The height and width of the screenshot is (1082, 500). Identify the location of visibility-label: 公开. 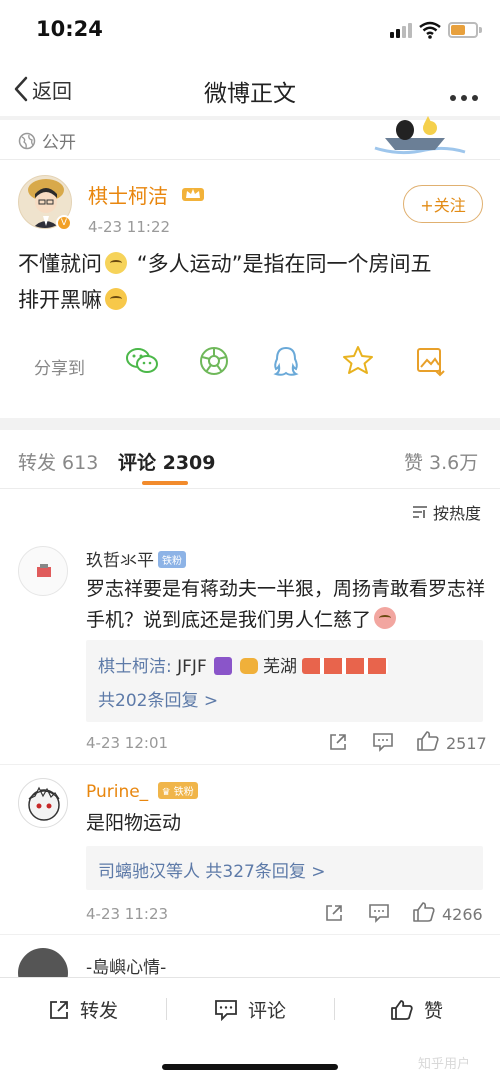
(47, 140).